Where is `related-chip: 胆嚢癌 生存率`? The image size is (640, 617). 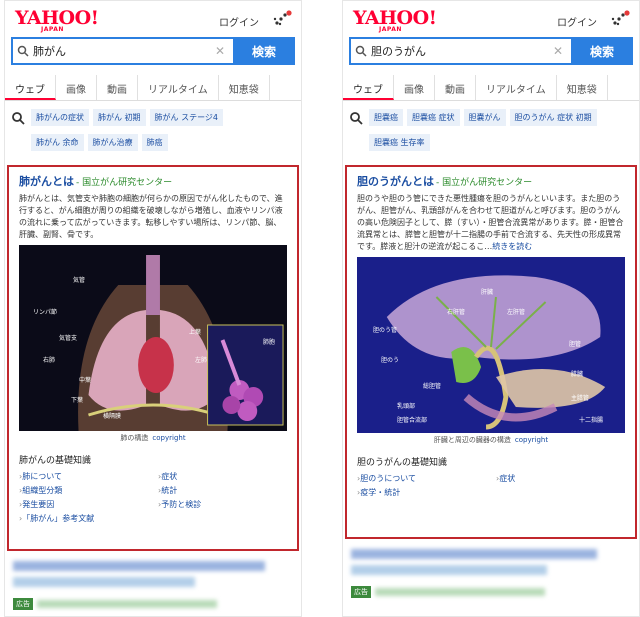
related-chip: 胆嚢癌 生存率 is located at coordinates (399, 142).